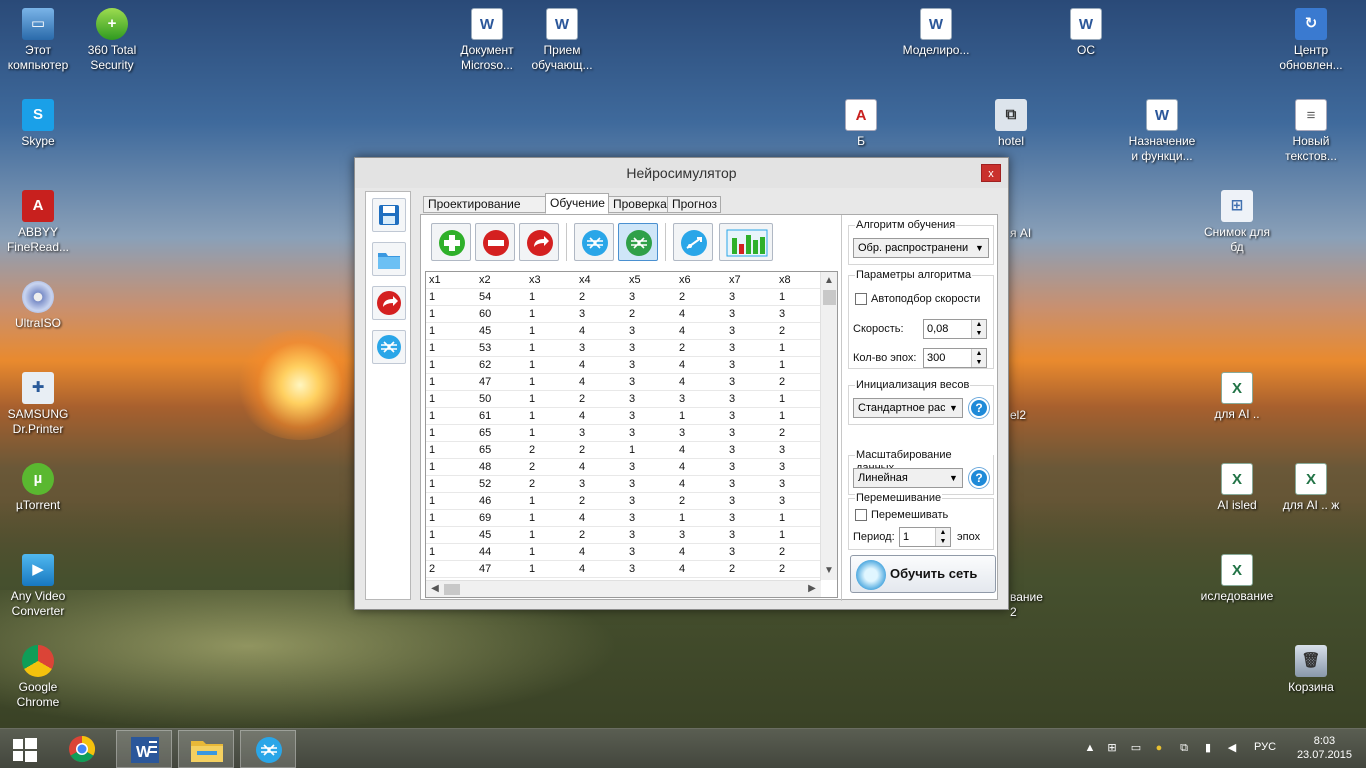 This screenshot has height=768, width=1366. What do you see at coordinates (1086, 33) in the screenshot?
I see `desktop-icon-os: W ОС` at bounding box center [1086, 33].